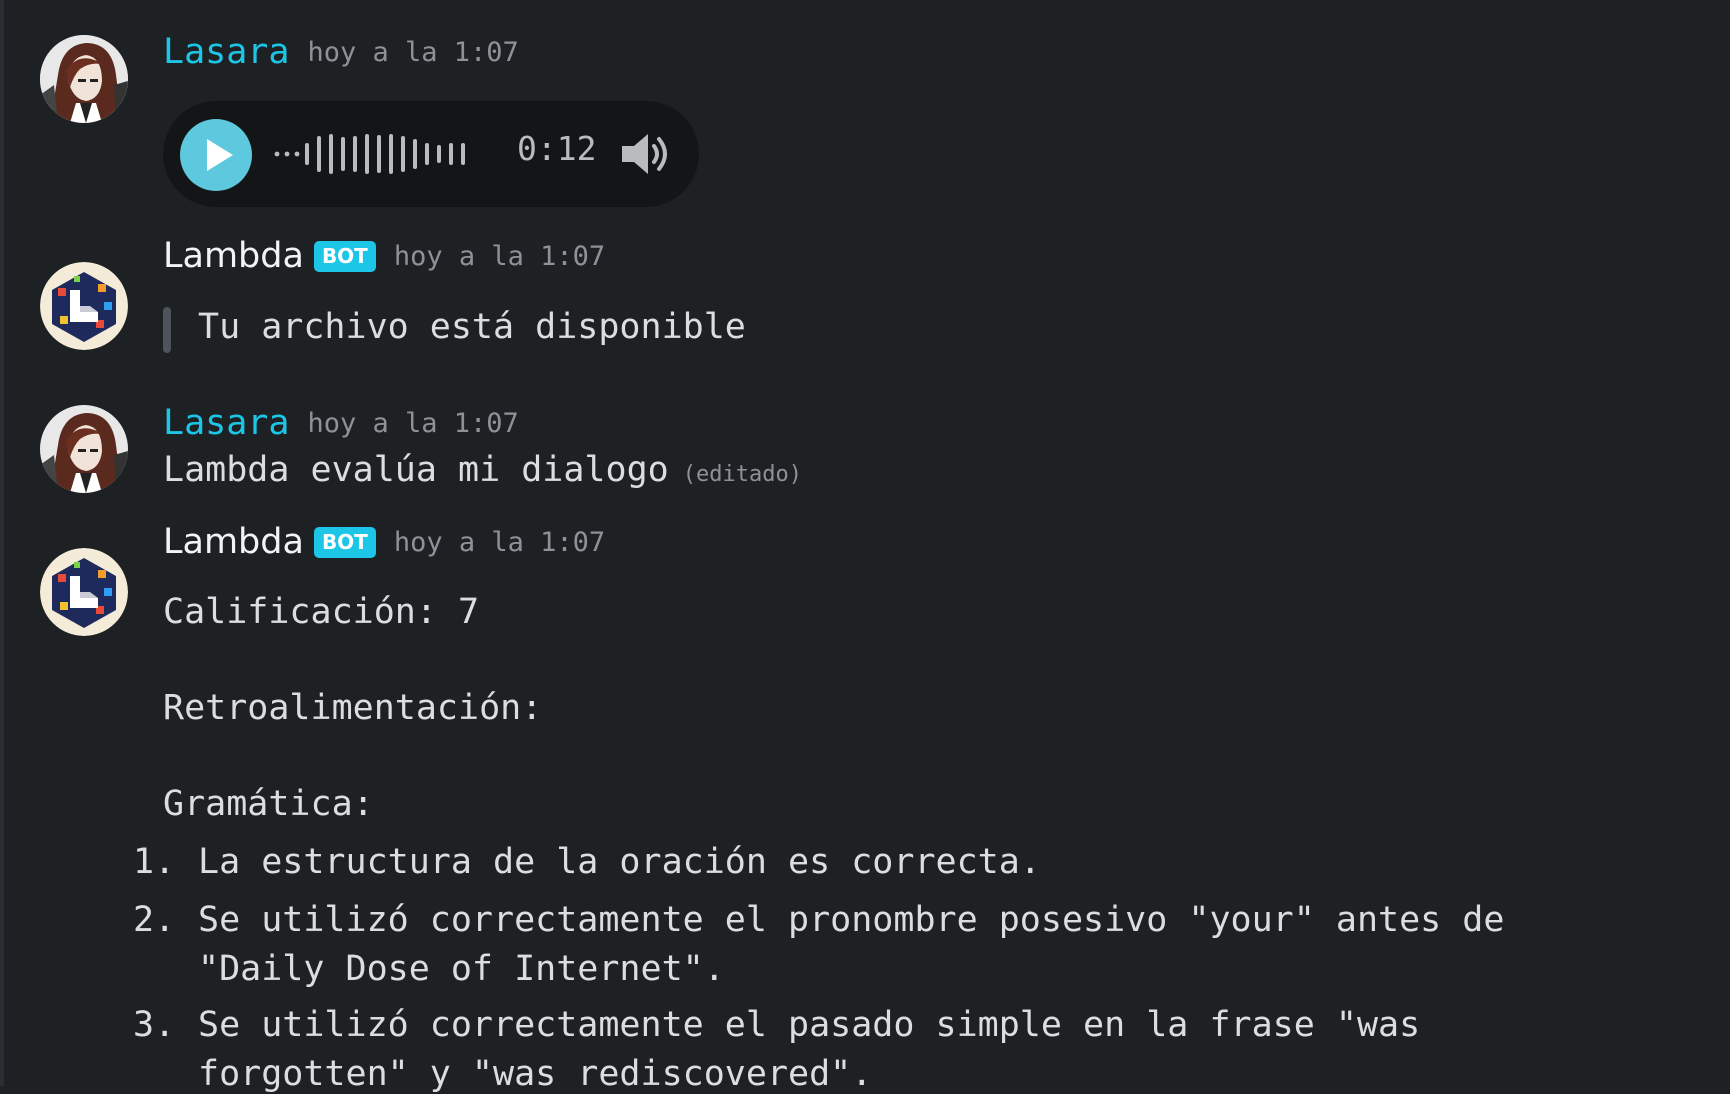  Describe the element at coordinates (220, 155) in the screenshot. I see `play-icon` at that location.